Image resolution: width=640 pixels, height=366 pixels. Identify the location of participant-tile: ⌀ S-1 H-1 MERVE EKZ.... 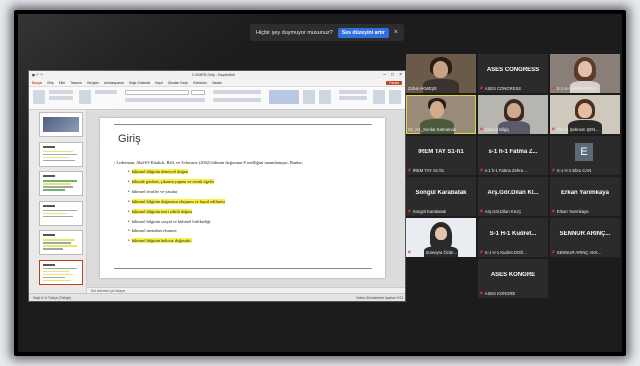
(585, 73).